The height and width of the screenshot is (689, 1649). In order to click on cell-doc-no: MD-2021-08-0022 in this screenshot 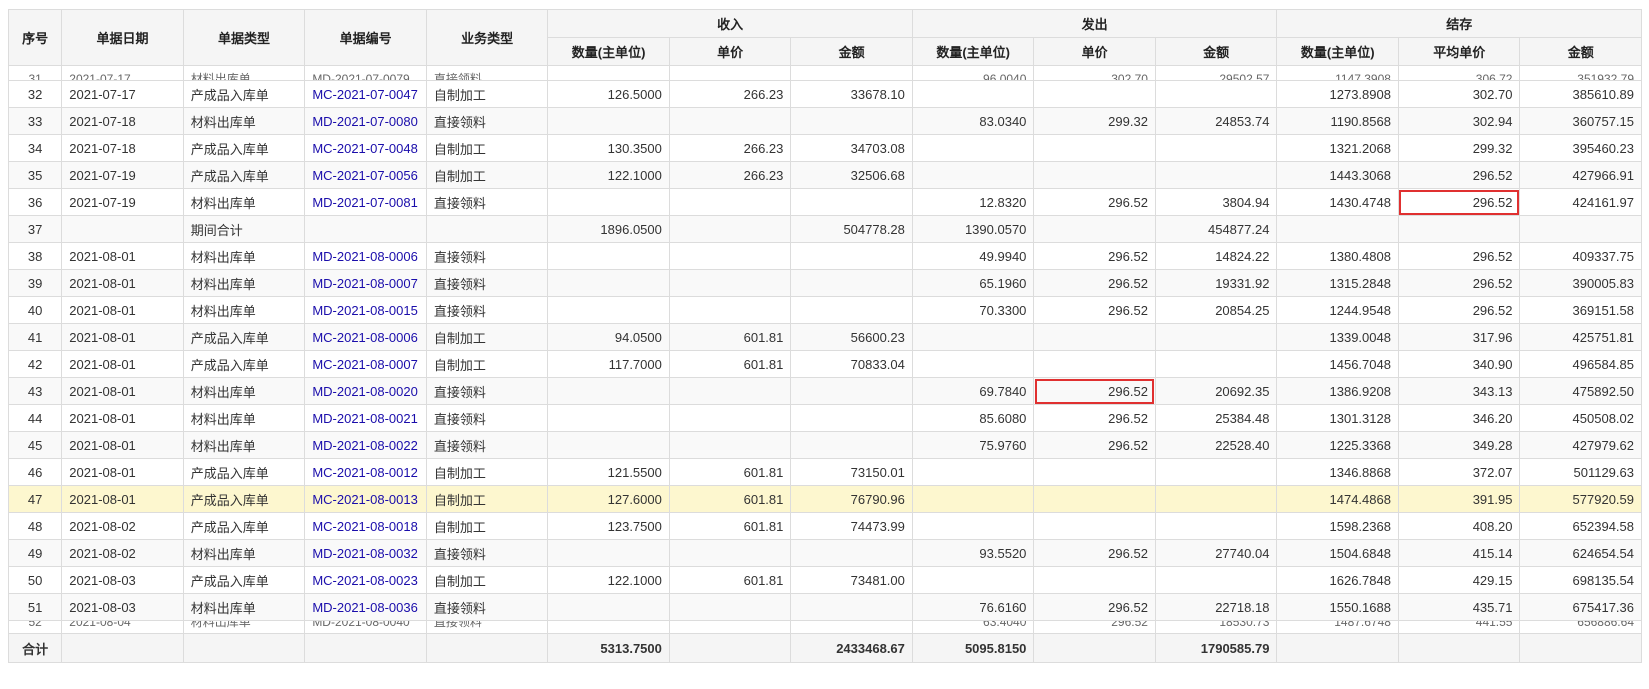, I will do `click(365, 445)`.